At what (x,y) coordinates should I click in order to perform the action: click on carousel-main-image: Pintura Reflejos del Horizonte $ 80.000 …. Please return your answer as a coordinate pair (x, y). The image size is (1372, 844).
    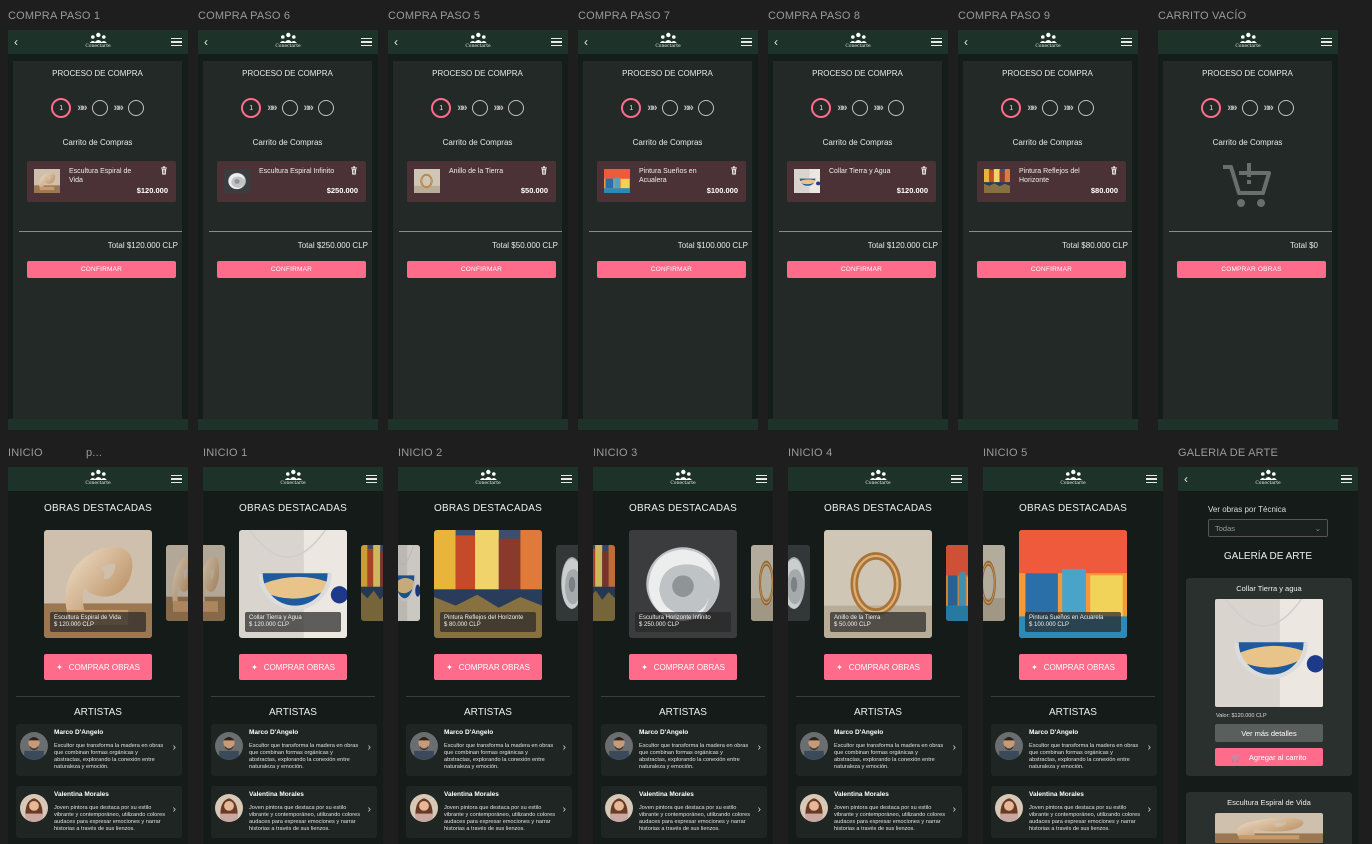
    Looking at the image, I should click on (488, 584).